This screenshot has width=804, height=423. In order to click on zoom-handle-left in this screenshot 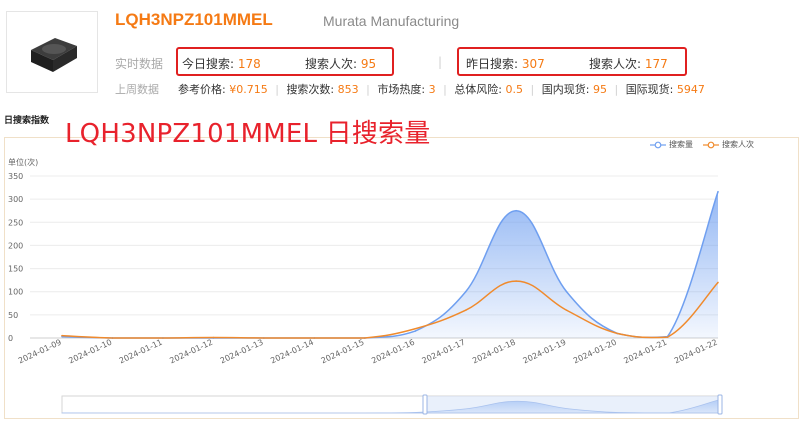, I will do `click(425, 404)`.